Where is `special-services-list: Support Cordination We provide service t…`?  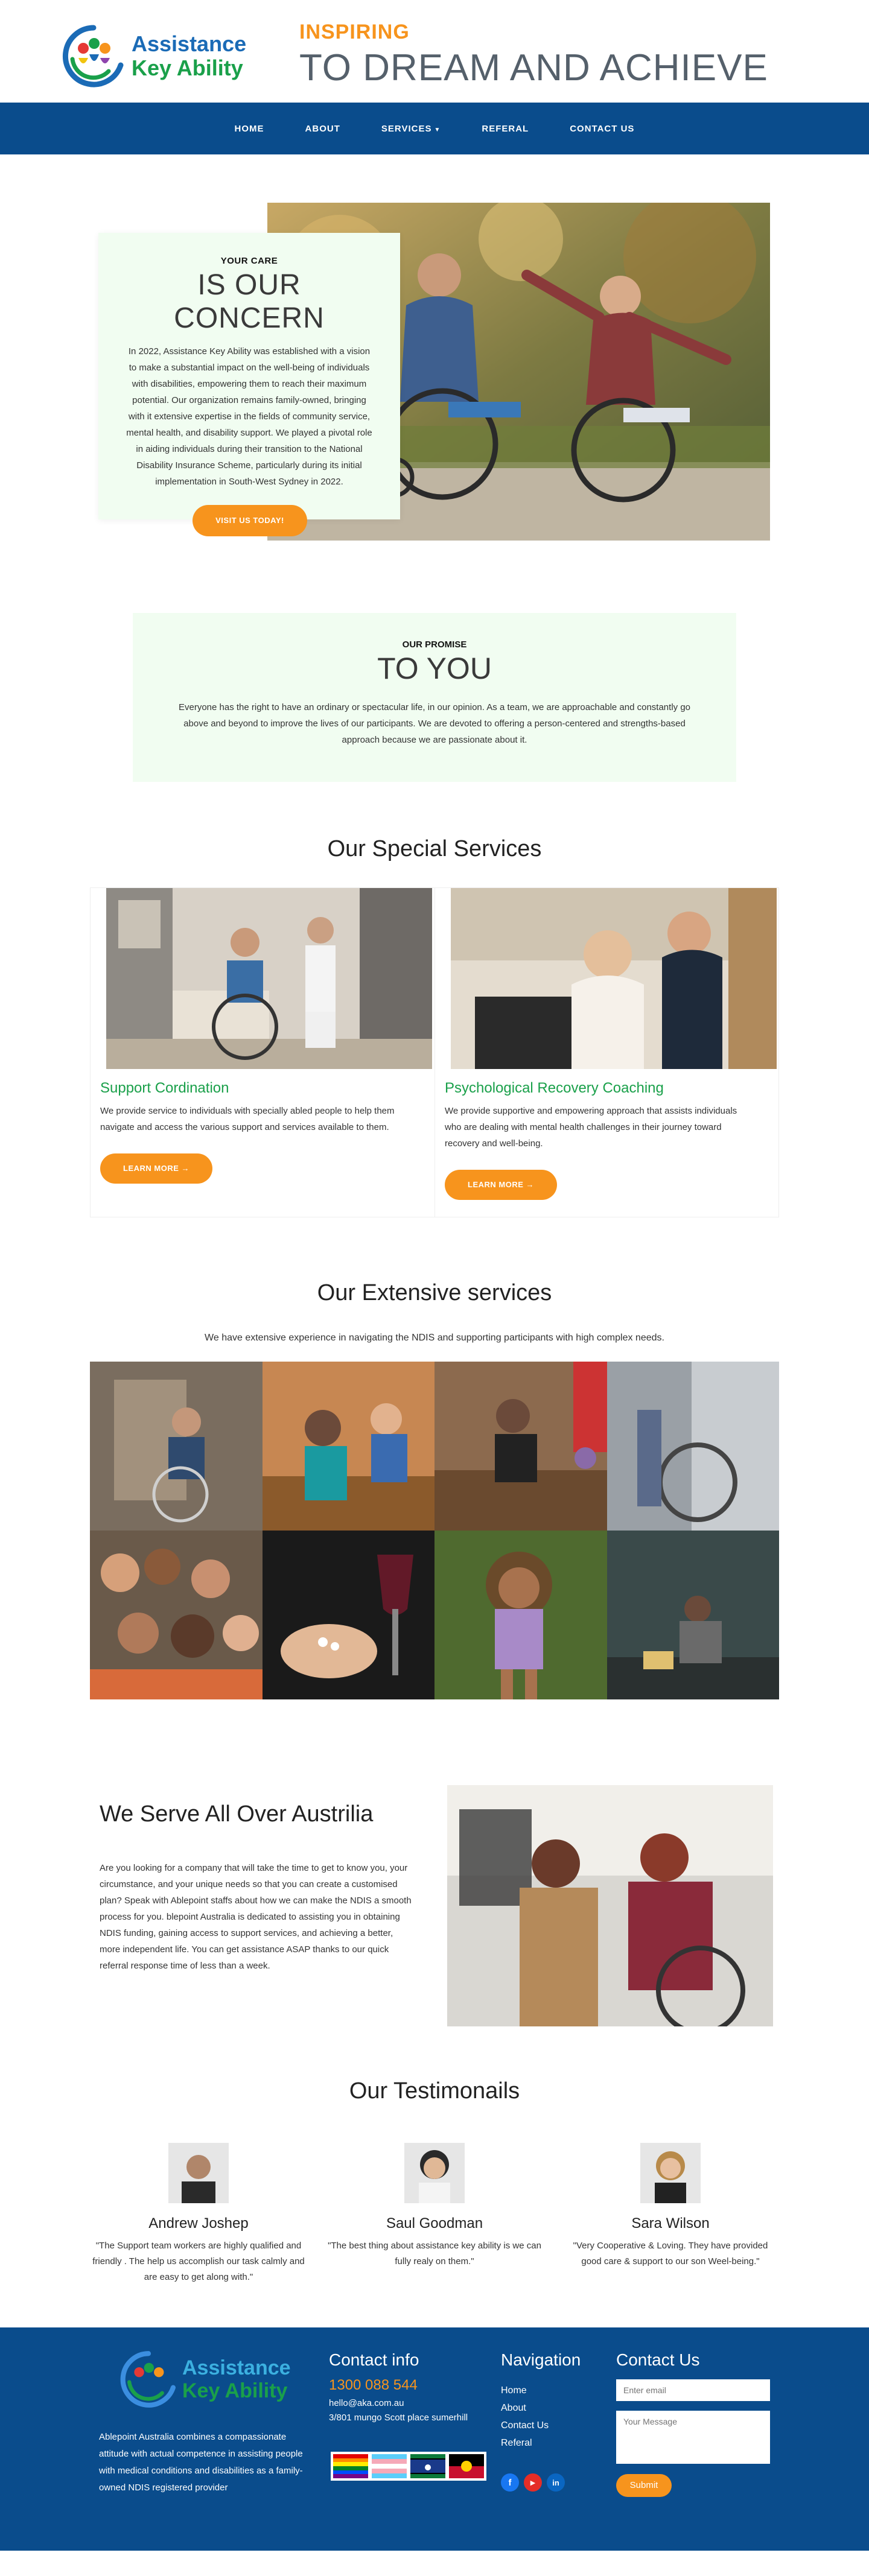
special-services-list: Support Cordination We provide service t… is located at coordinates (434, 1052).